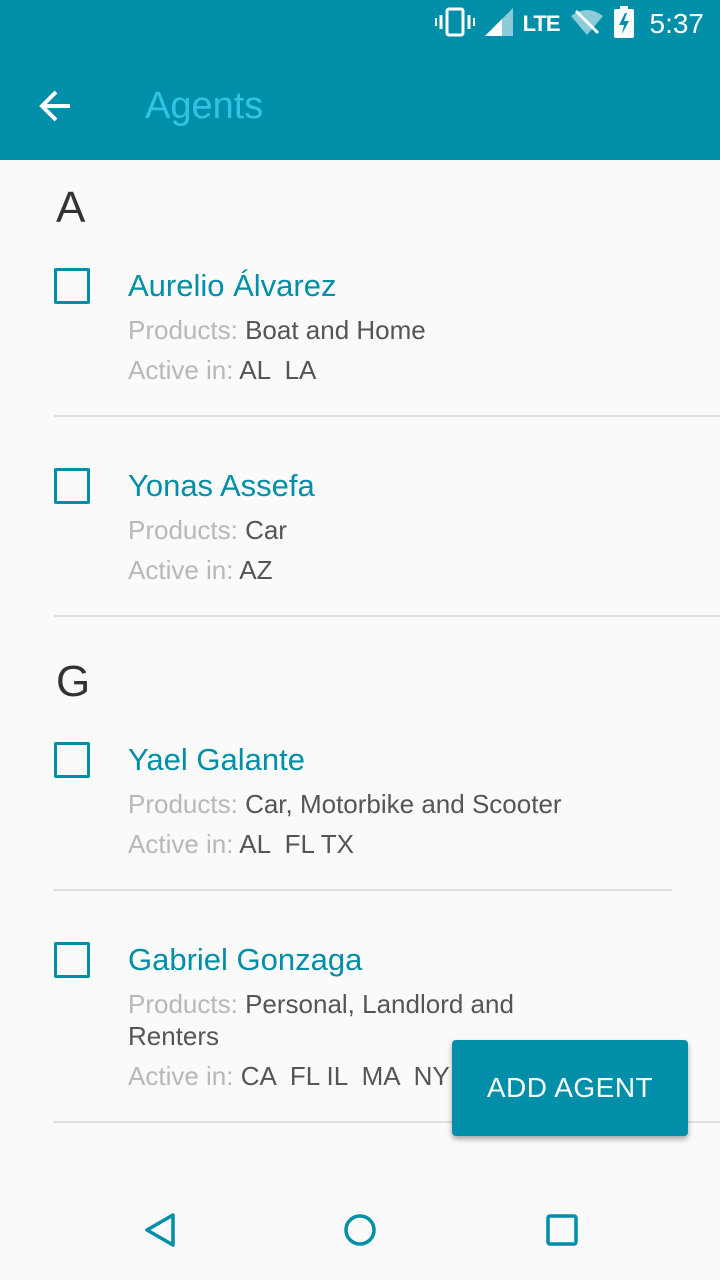 The width and height of the screenshot is (720, 1280). I want to click on section-header-g: G, so click(73, 681).